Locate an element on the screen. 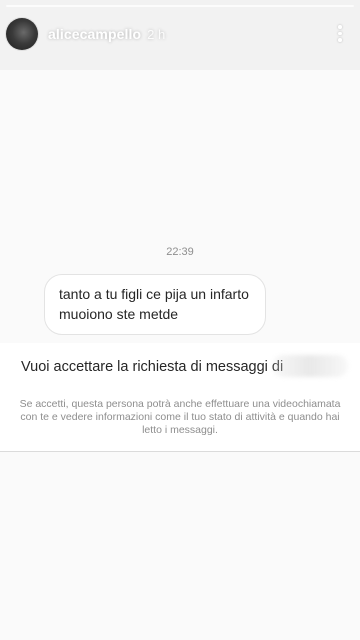 The width and height of the screenshot is (360, 640). message-line: muoiono ste metde is located at coordinates (119, 314).